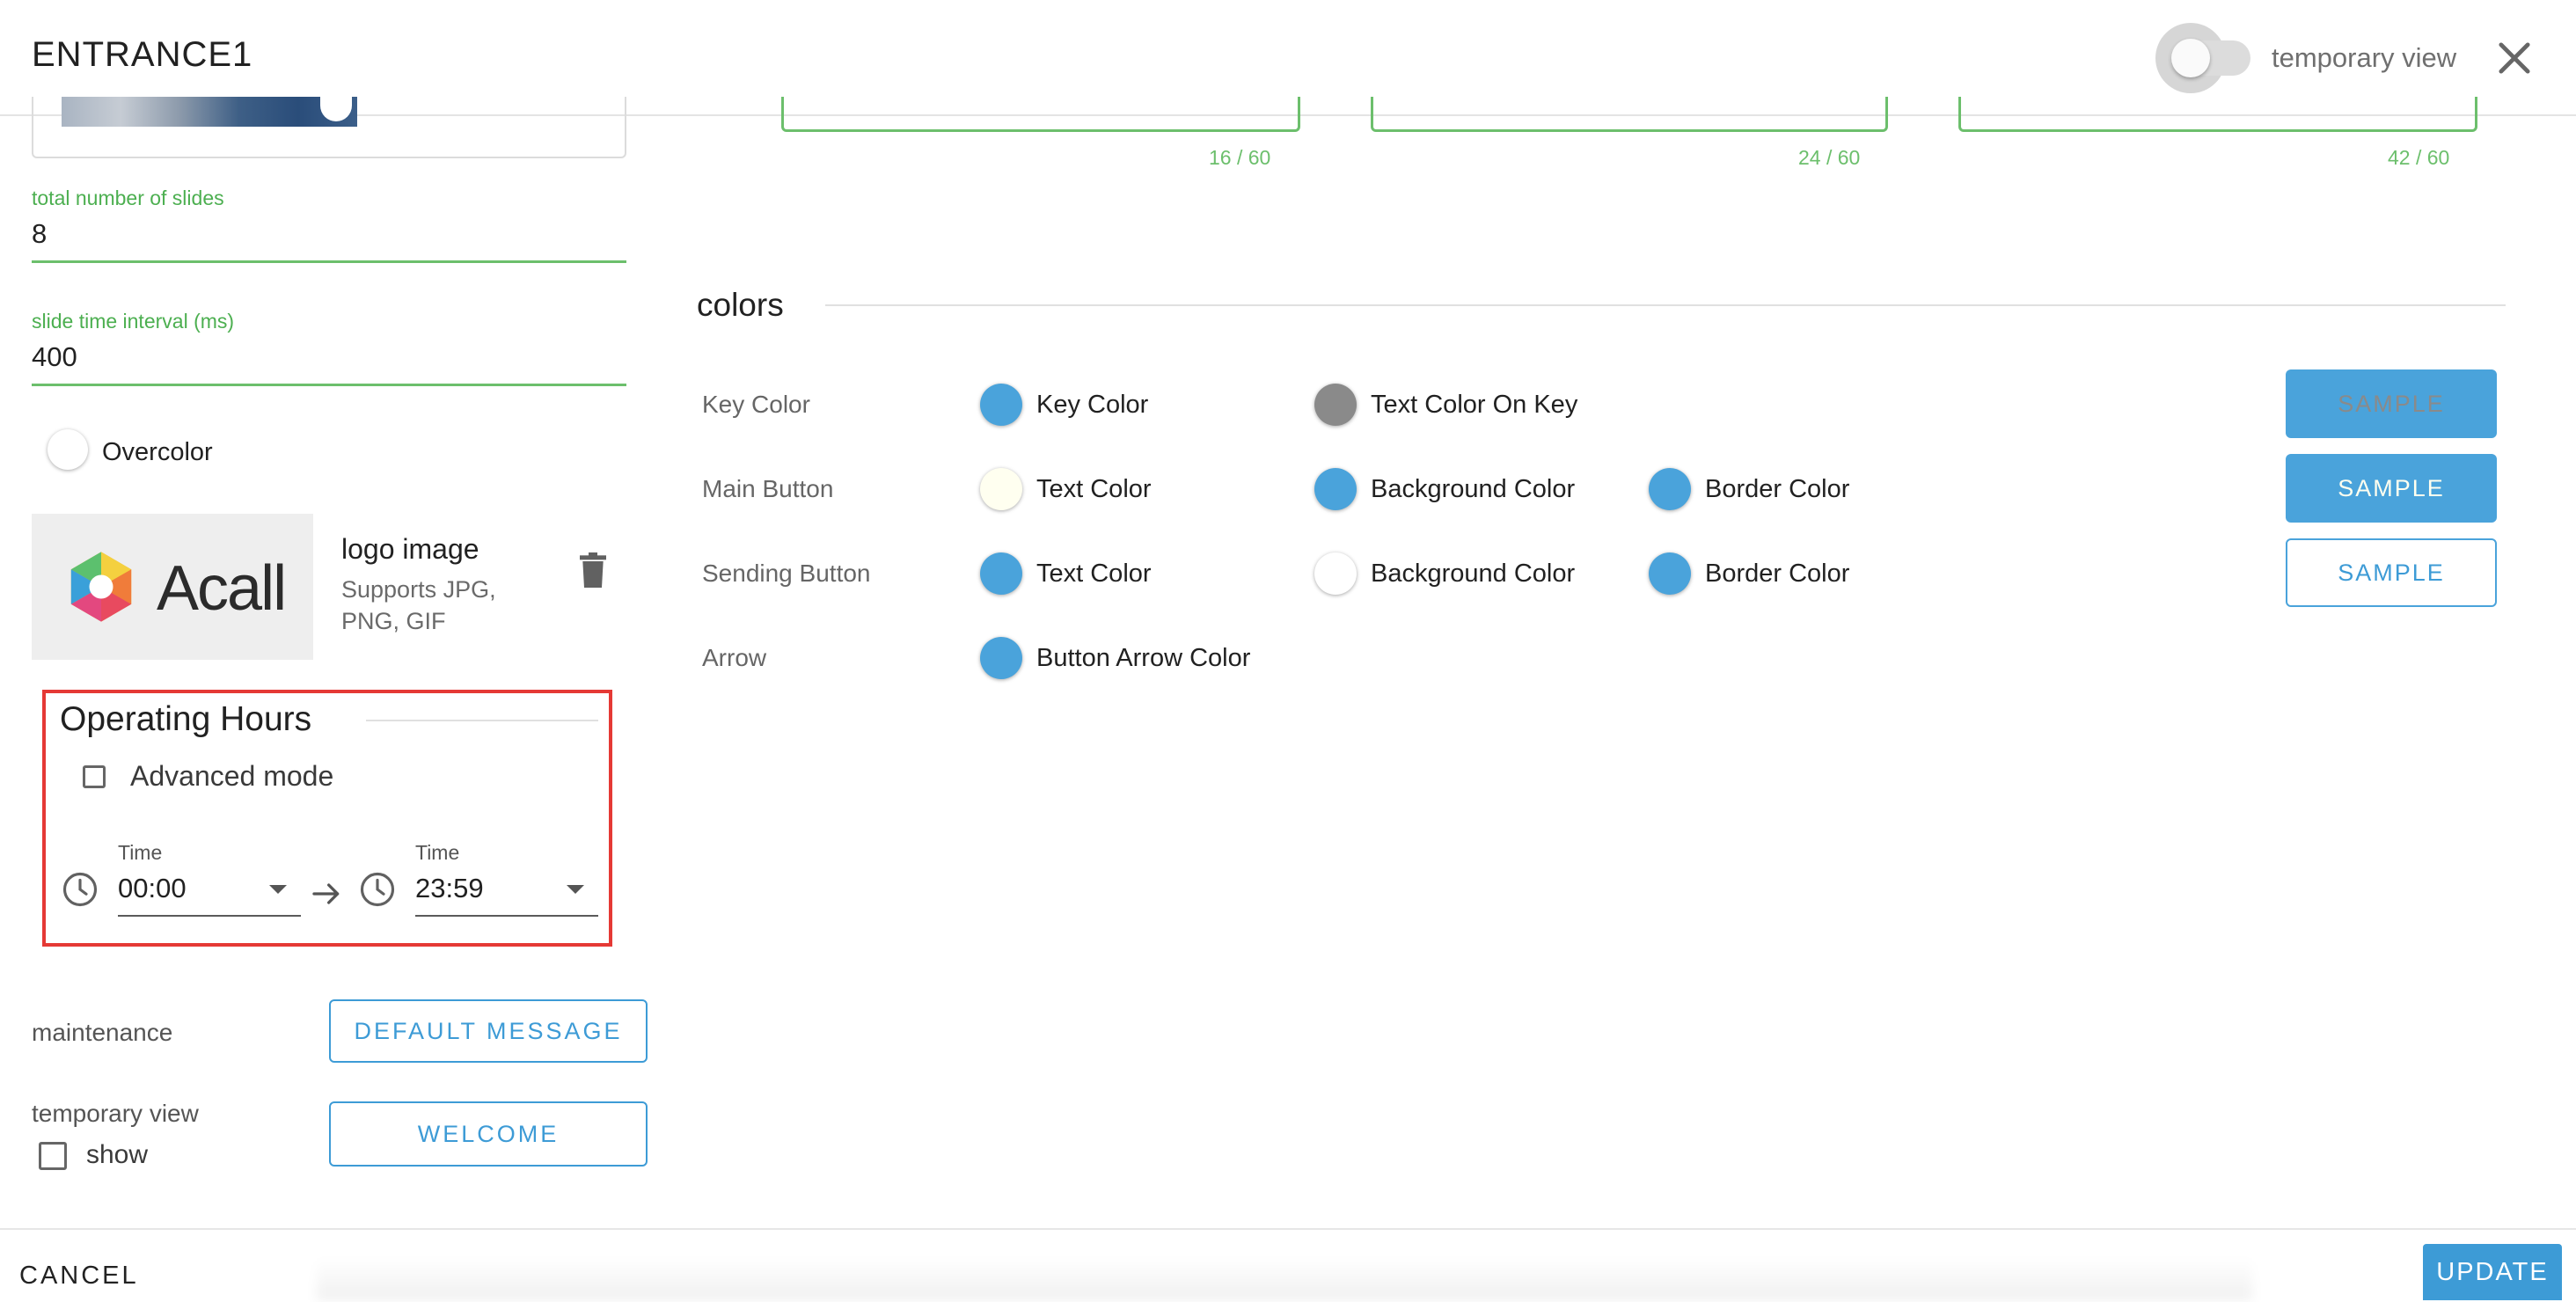 This screenshot has width=2576, height=1302. Describe the element at coordinates (1001, 489) in the screenshot. I see `main-text-color-swatch` at that location.